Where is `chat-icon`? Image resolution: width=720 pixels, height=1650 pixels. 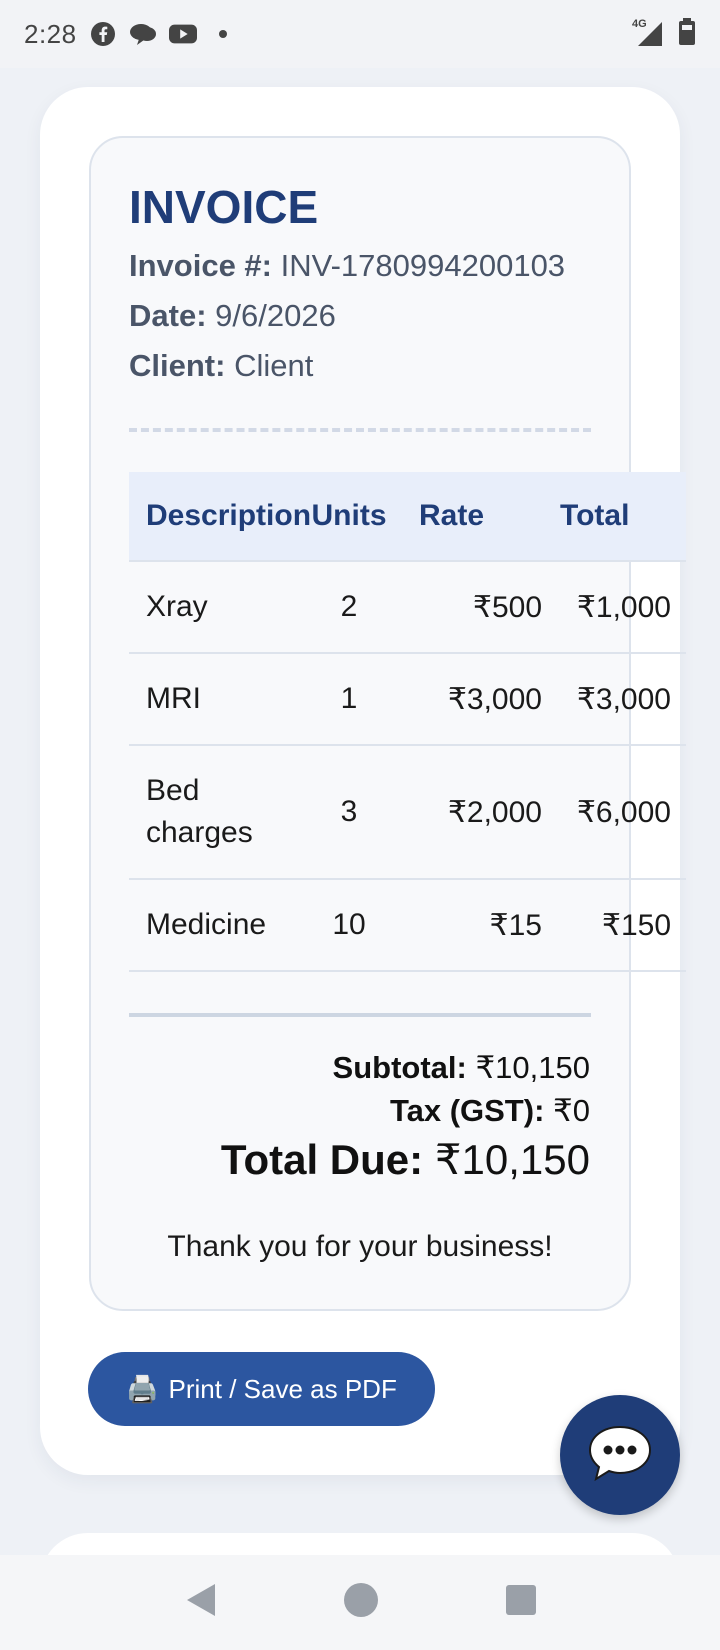
chat-icon is located at coordinates (620, 1455).